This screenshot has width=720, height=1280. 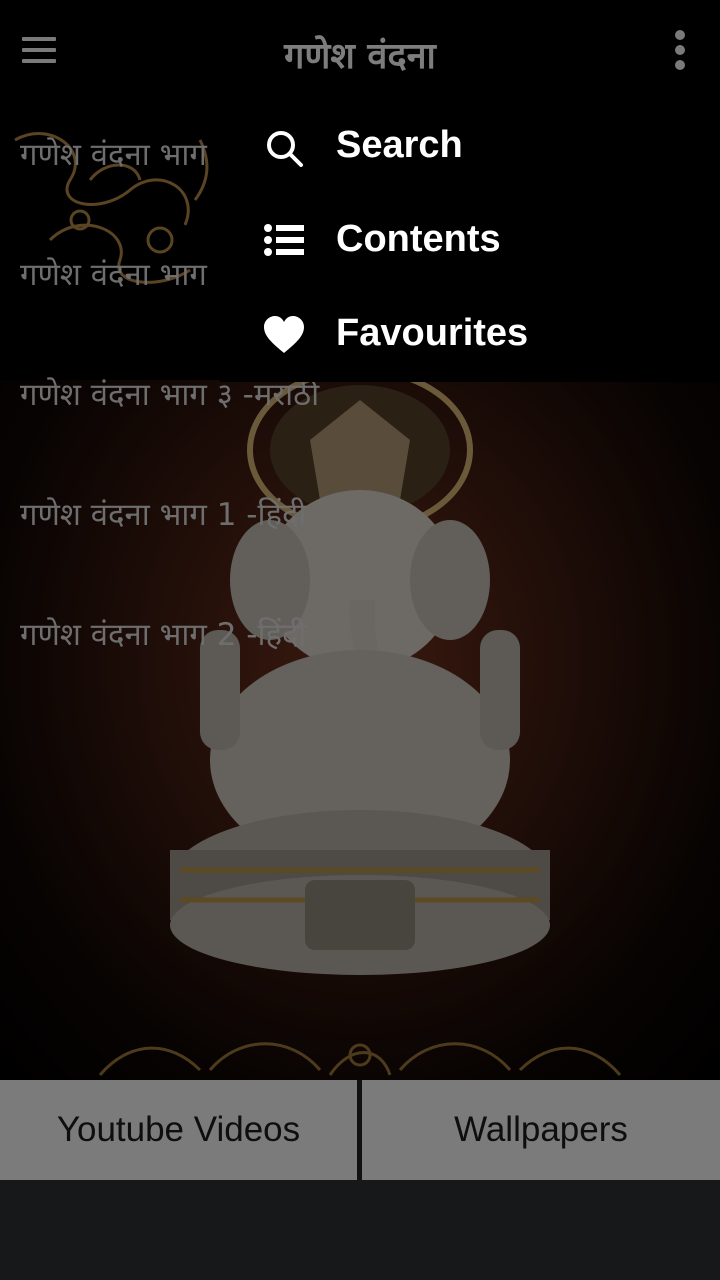 What do you see at coordinates (360, 1059) in the screenshot?
I see `ornament-border` at bounding box center [360, 1059].